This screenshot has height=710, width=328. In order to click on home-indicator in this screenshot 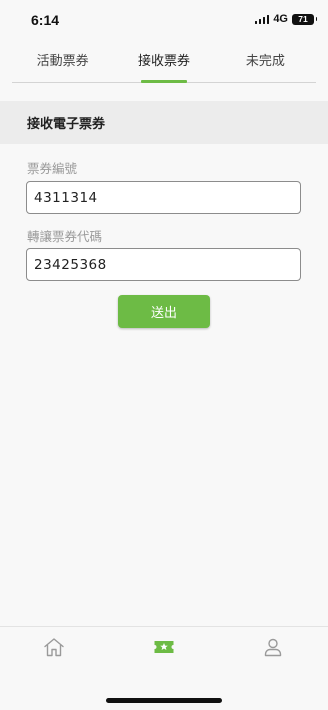, I will do `click(164, 700)`.